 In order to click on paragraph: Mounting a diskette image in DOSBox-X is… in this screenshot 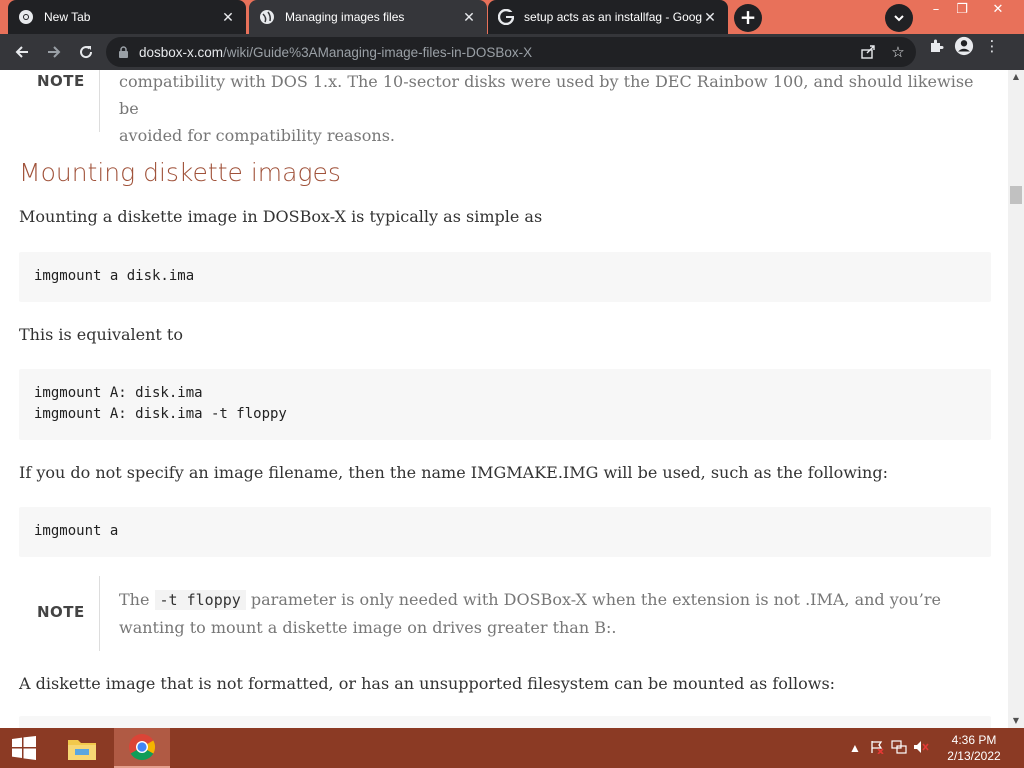, I will do `click(281, 216)`.